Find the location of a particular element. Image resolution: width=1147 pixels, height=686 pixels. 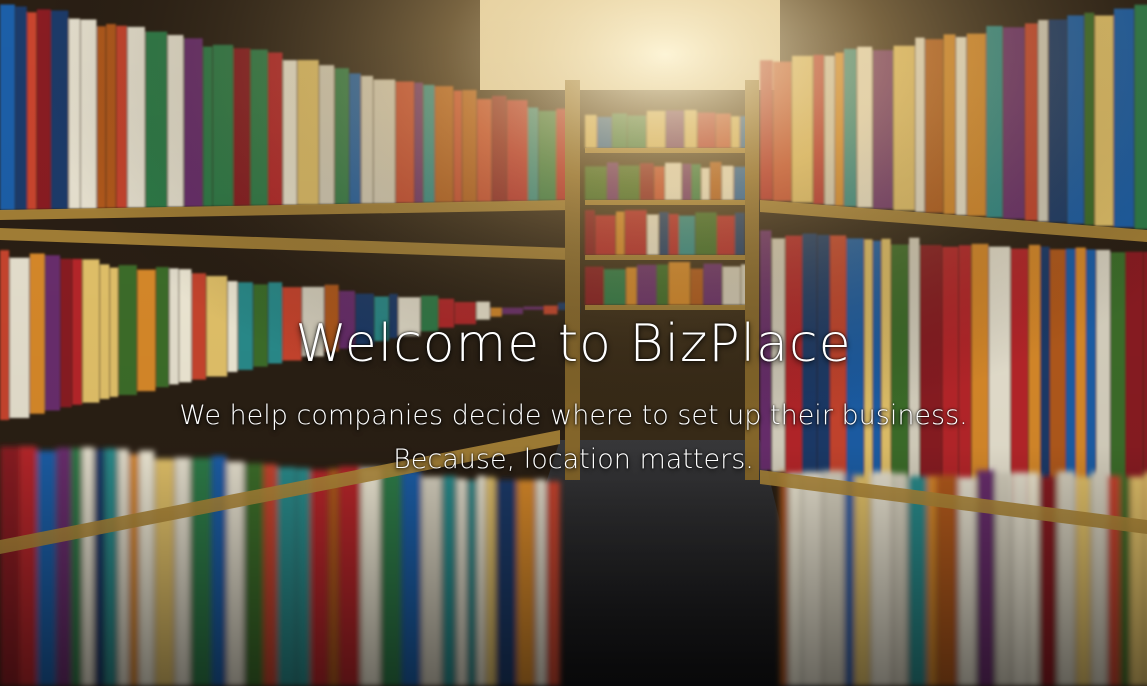

hero-subtitle-line-2: Because, location matters. is located at coordinates (573, 459).